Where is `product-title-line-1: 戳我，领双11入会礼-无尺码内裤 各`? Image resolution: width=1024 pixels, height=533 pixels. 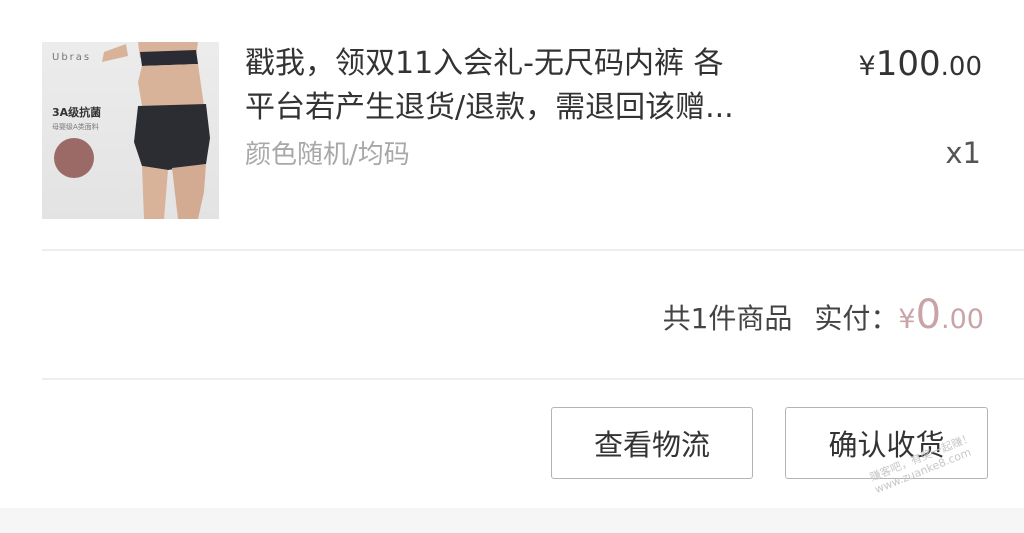 product-title-line-1: 戳我，领双11入会礼-无尺码内裤 各 is located at coordinates (484, 63).